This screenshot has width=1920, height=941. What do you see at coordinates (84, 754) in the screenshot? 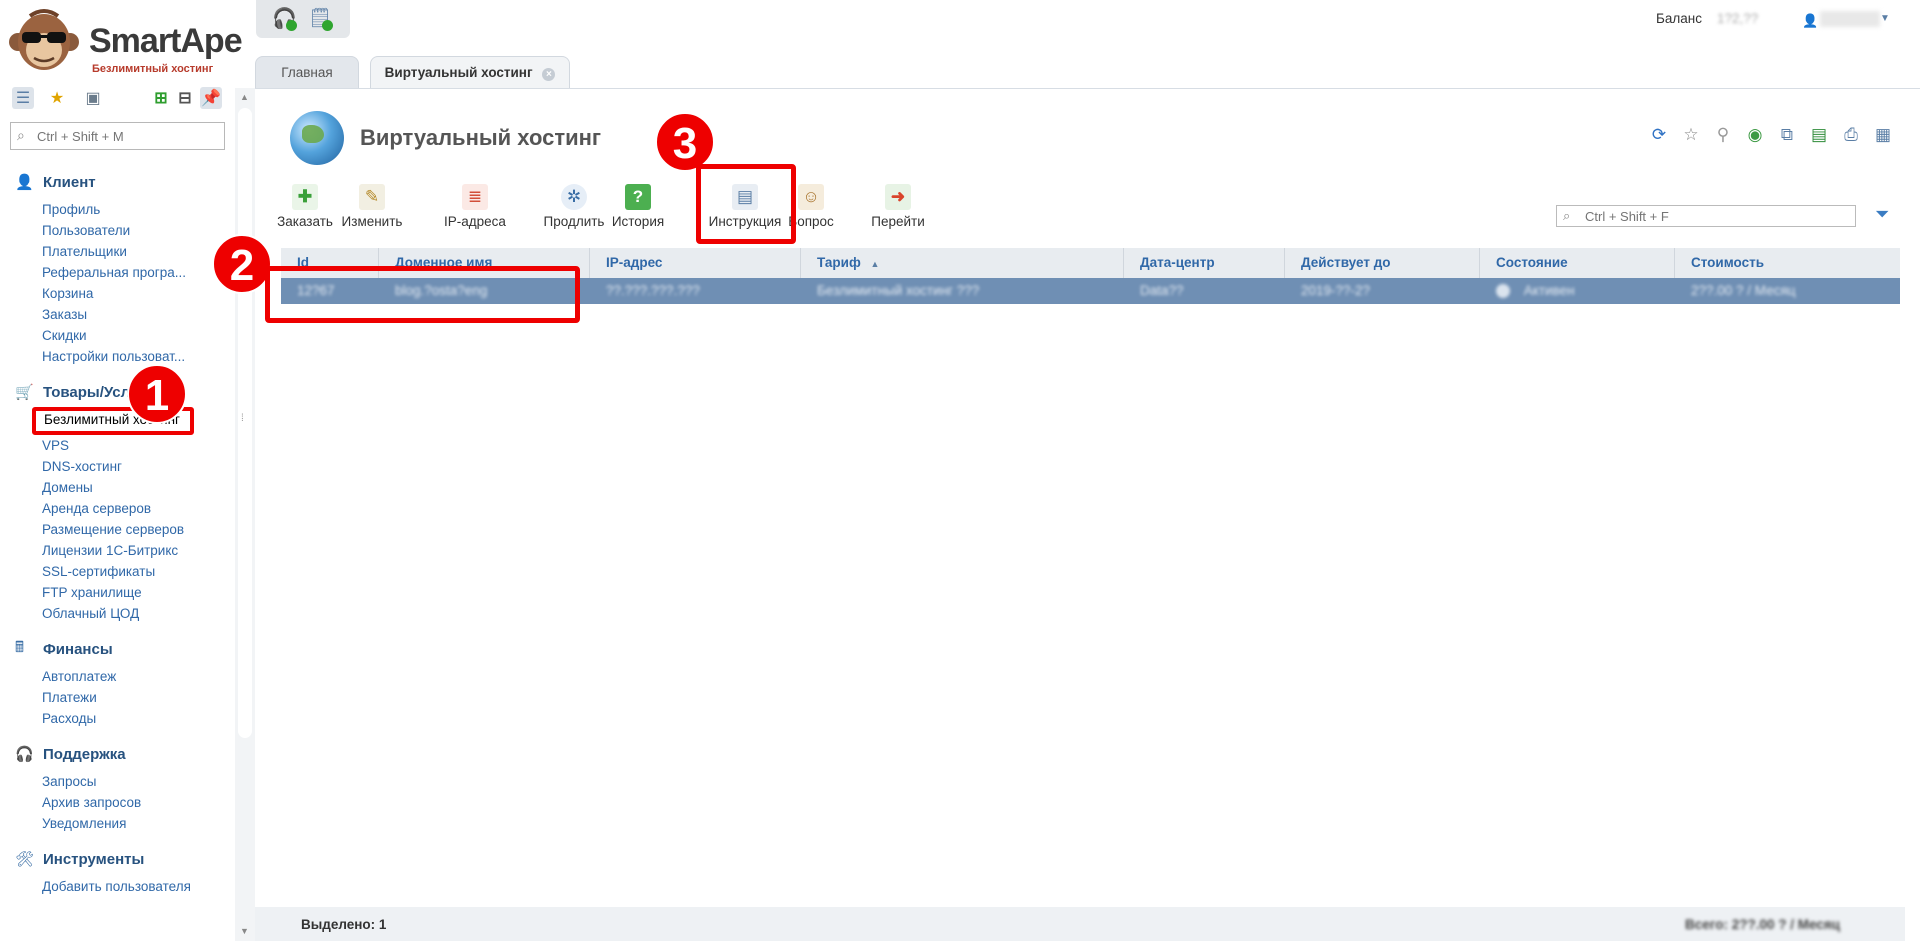
I see `group-title-text: Поддержка` at bounding box center [84, 754].